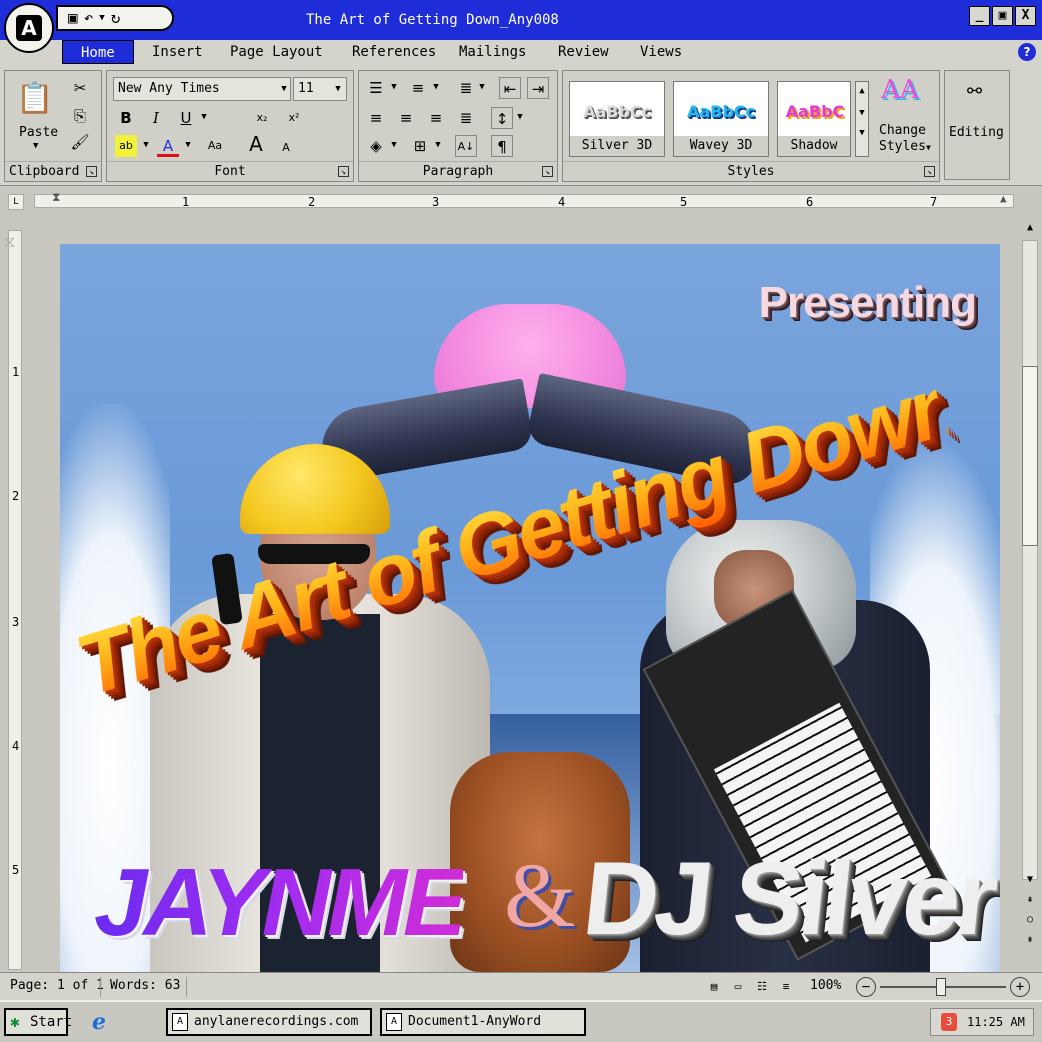 The height and width of the screenshot is (1042, 1042). What do you see at coordinates (996, 1022) in the screenshot?
I see `clock: 11:25 AM` at bounding box center [996, 1022].